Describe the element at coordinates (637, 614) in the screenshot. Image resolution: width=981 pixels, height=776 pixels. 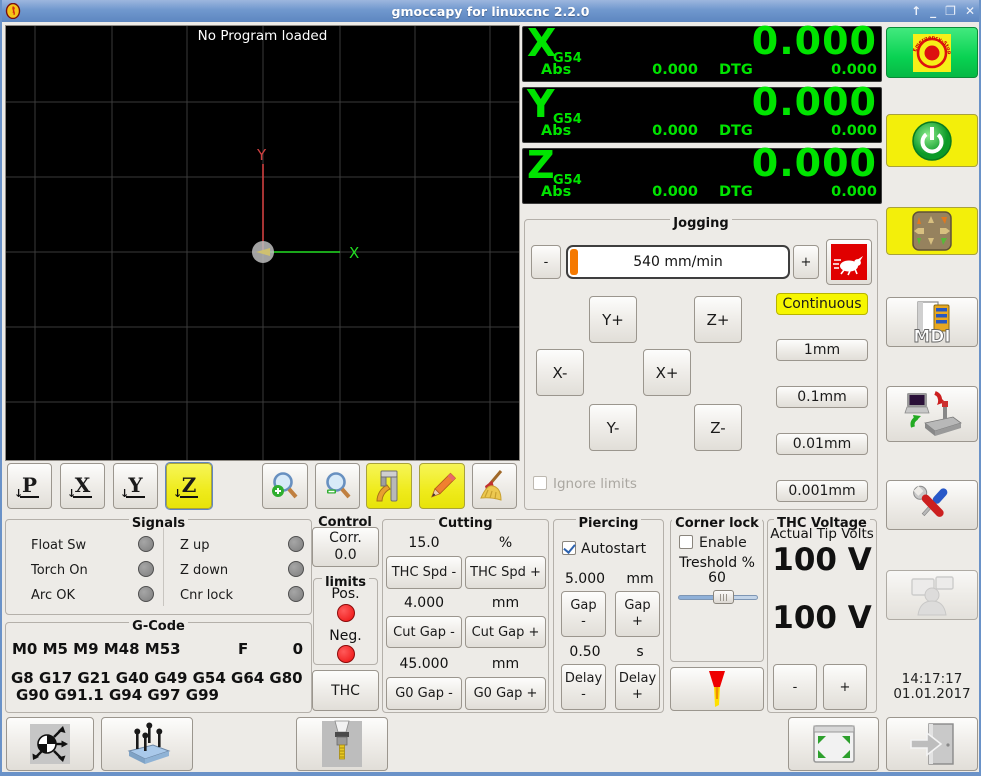
I see `pierce-gap-plus-button: Gap +` at that location.